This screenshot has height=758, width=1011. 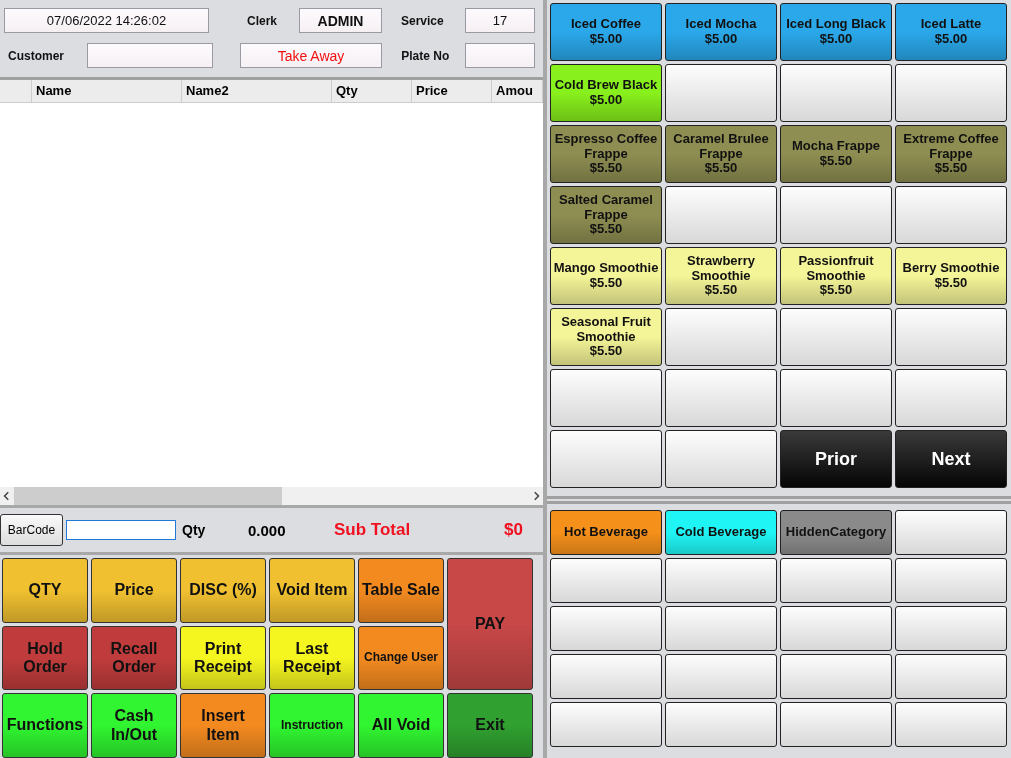 What do you see at coordinates (836, 459) in the screenshot?
I see `page-button: Prior` at bounding box center [836, 459].